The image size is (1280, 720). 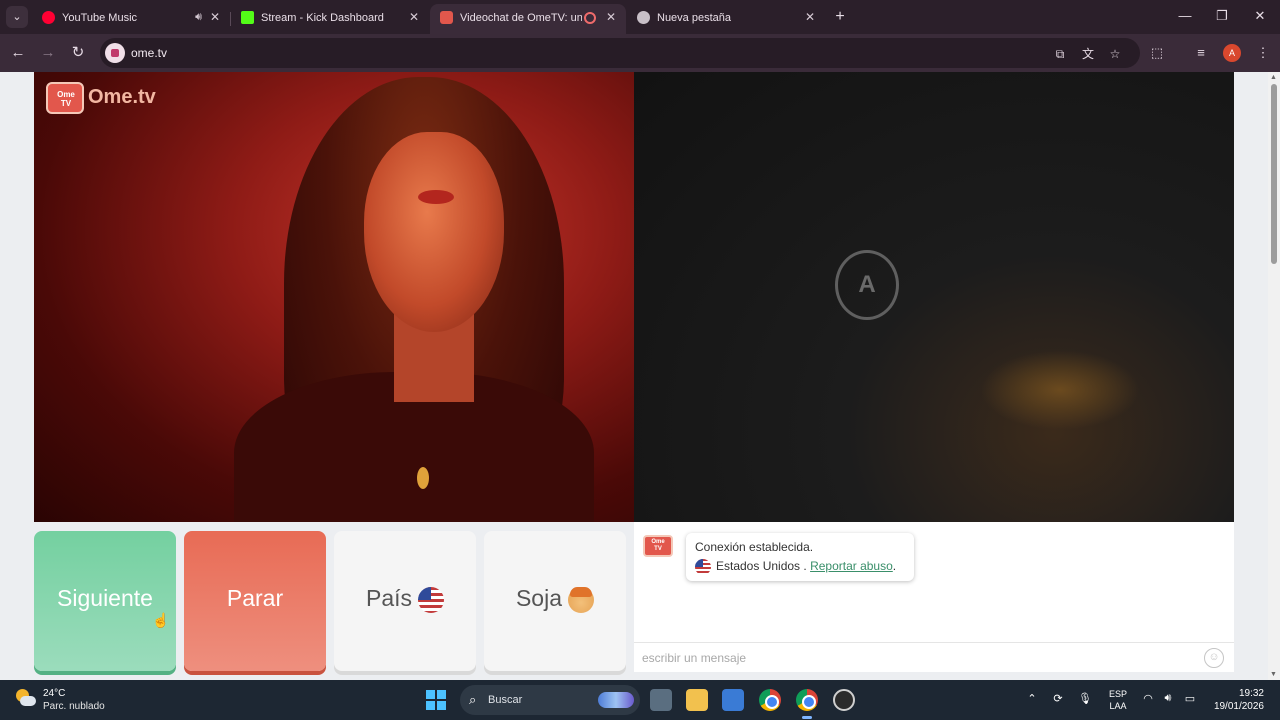 What do you see at coordinates (1273, 674) in the screenshot?
I see `scroll-down-icon: ▼` at bounding box center [1273, 674].